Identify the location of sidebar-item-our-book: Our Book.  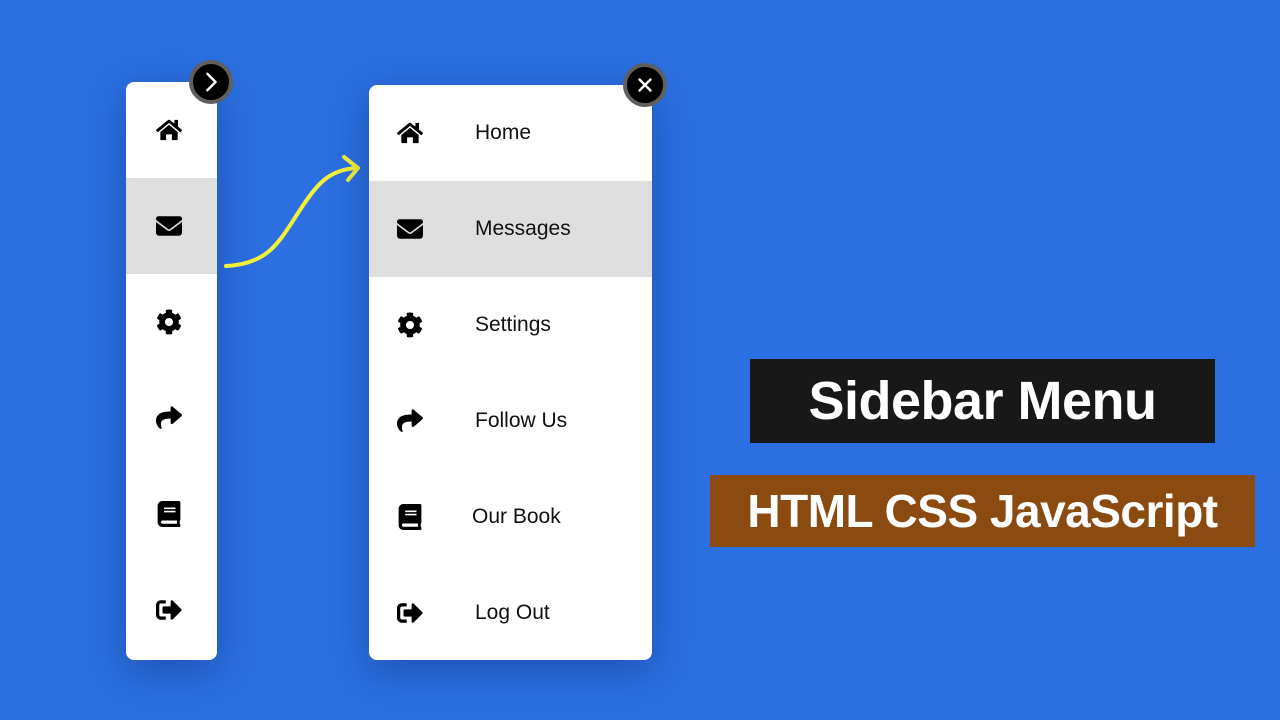
(510, 517).